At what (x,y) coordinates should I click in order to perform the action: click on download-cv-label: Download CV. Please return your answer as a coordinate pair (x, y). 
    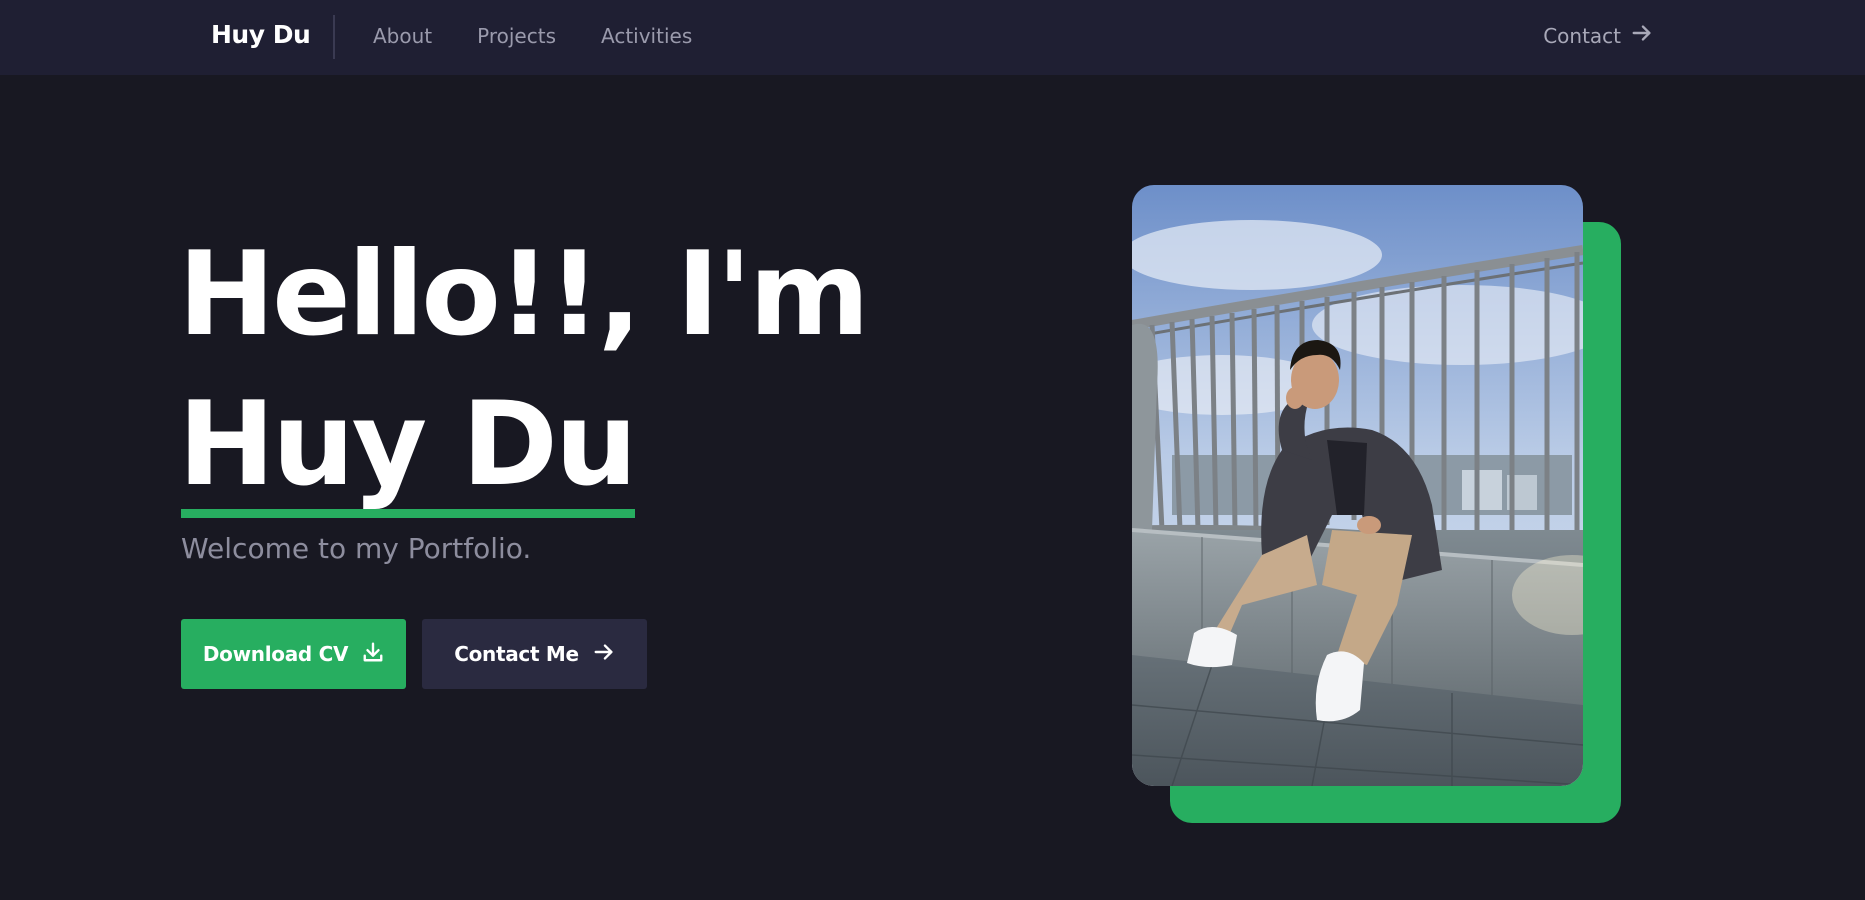
    Looking at the image, I should click on (275, 654).